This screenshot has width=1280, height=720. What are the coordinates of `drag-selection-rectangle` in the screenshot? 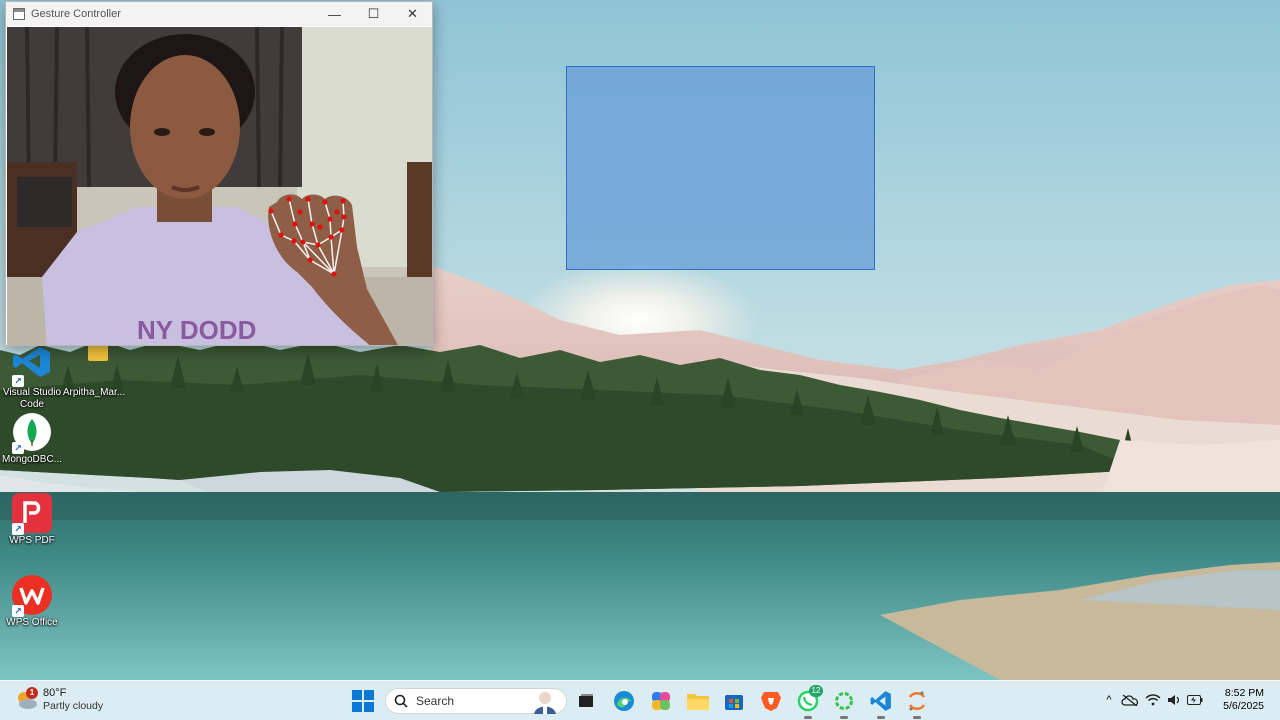 It's located at (720, 168).